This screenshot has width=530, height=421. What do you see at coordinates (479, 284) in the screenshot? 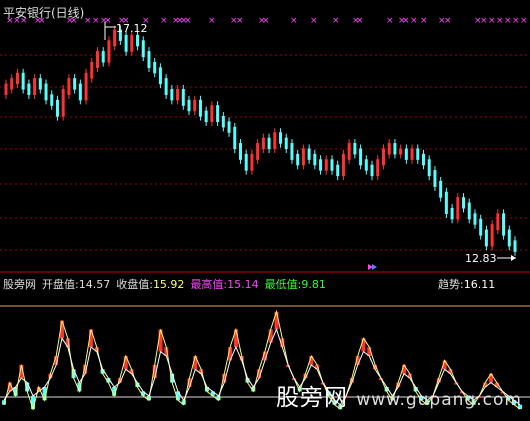
I see `trend-value: 16.11` at bounding box center [479, 284].